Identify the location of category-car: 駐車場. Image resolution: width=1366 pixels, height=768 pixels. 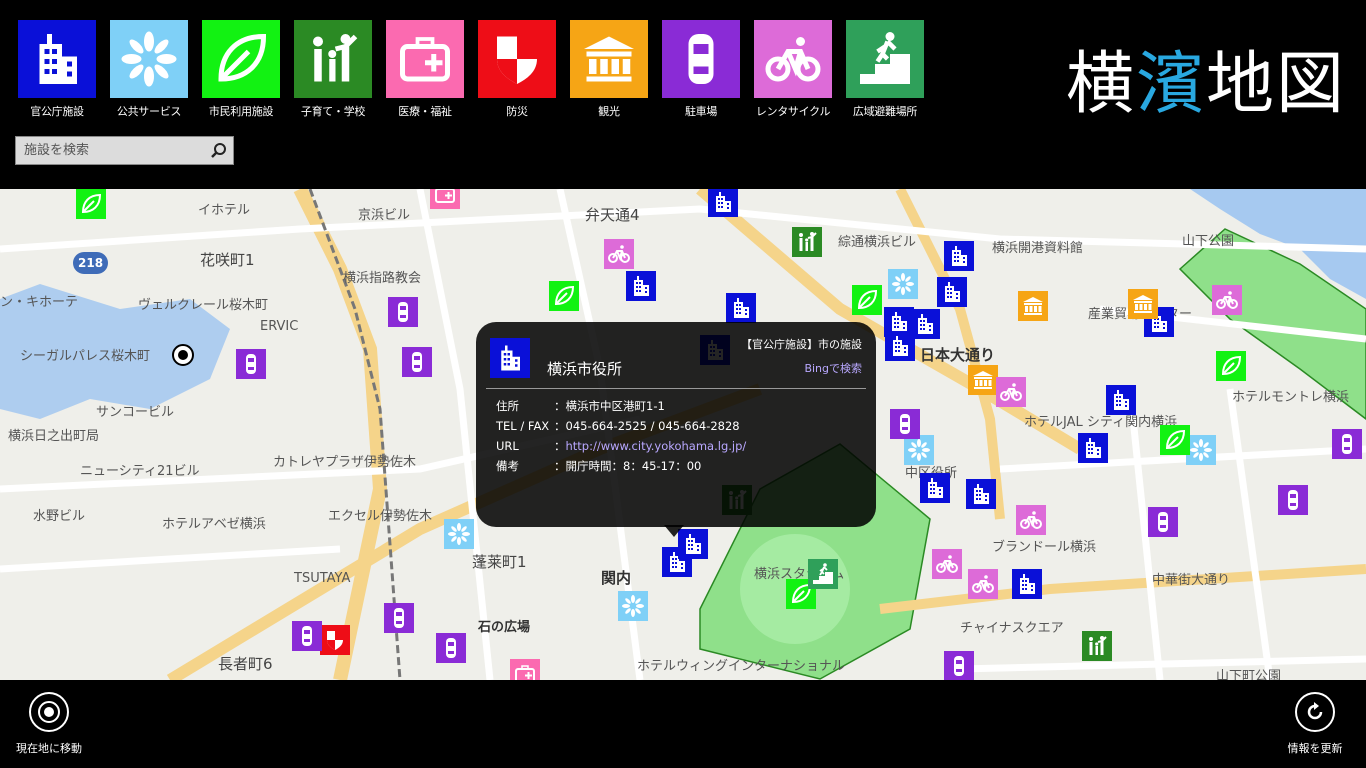
(701, 69).